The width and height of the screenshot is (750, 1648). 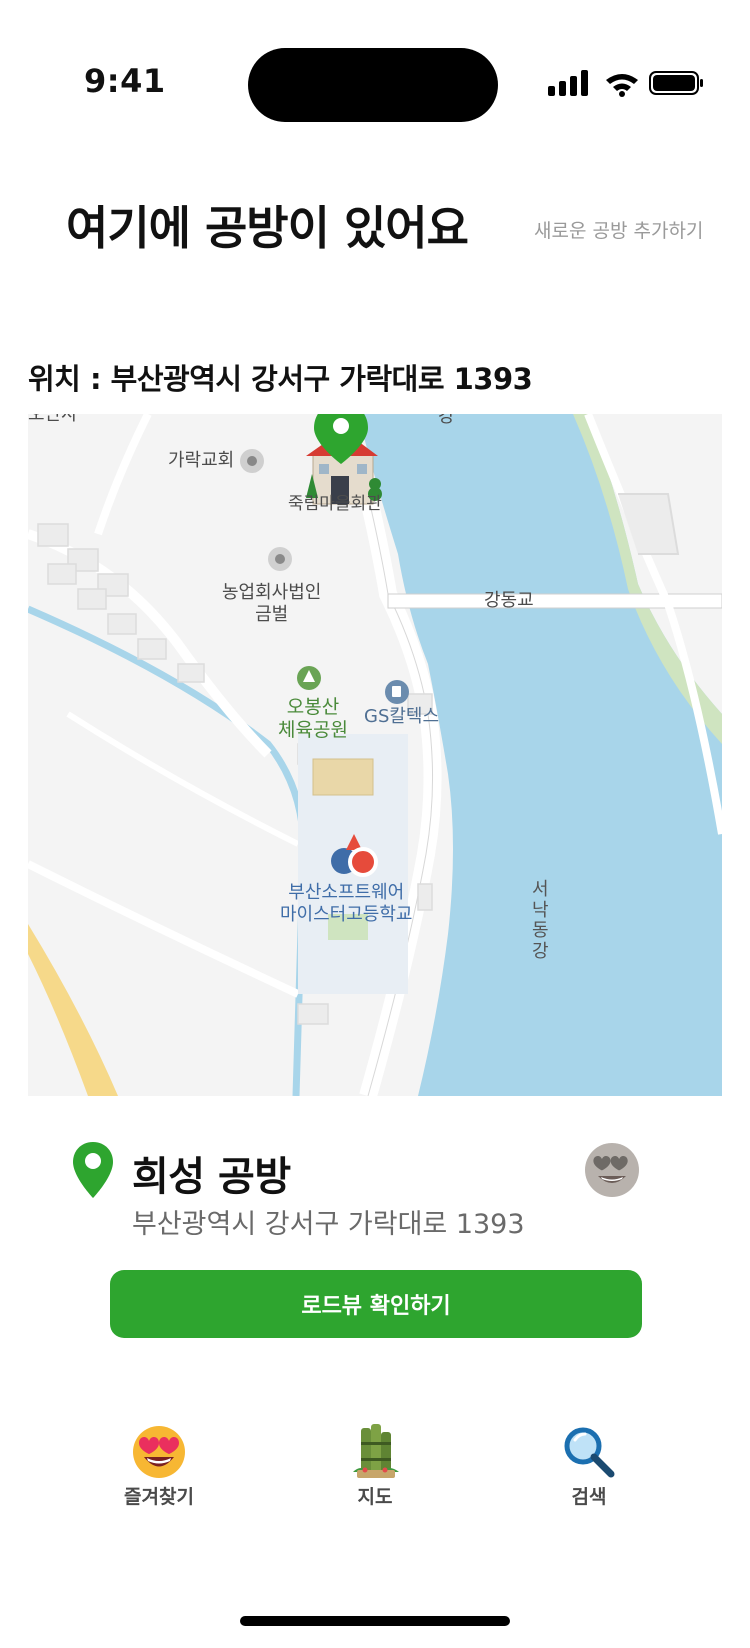 I want to click on location-pin-icon, so click(x=93, y=1170).